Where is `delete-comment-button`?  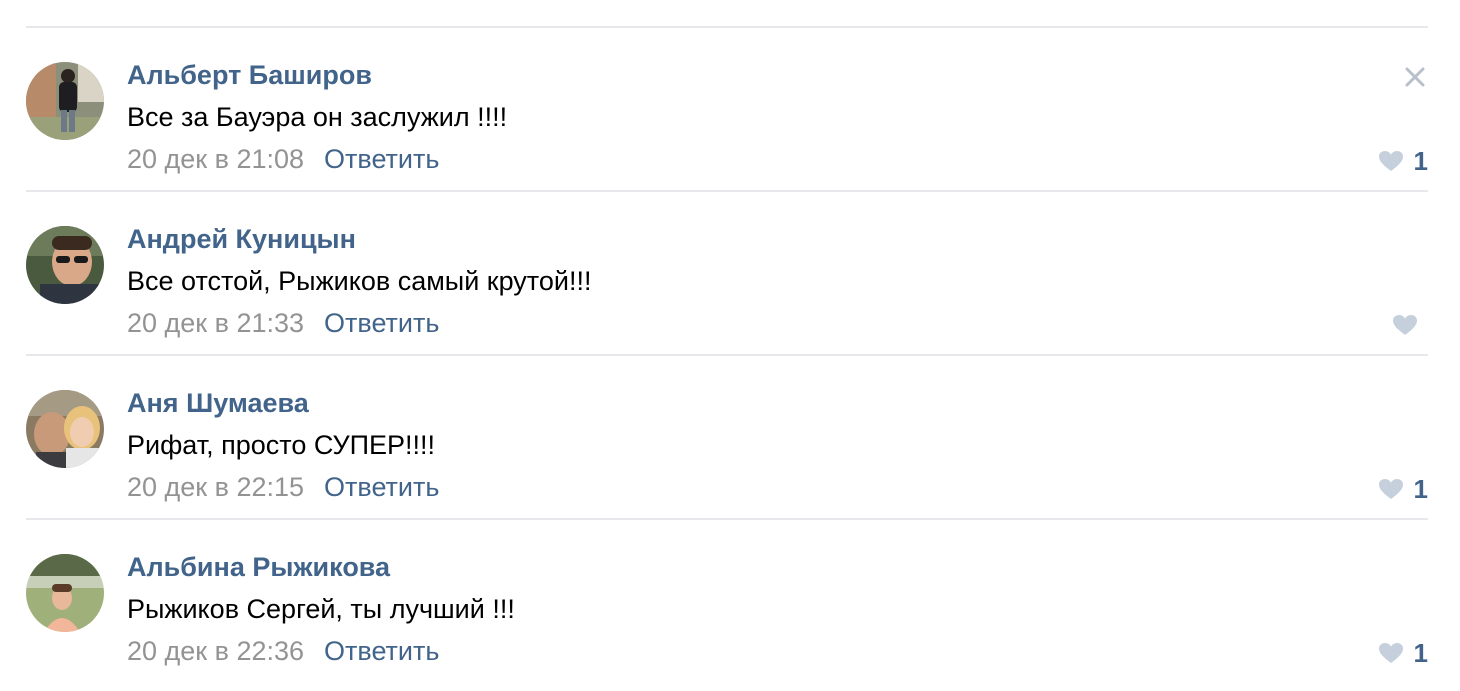 delete-comment-button is located at coordinates (1415, 79).